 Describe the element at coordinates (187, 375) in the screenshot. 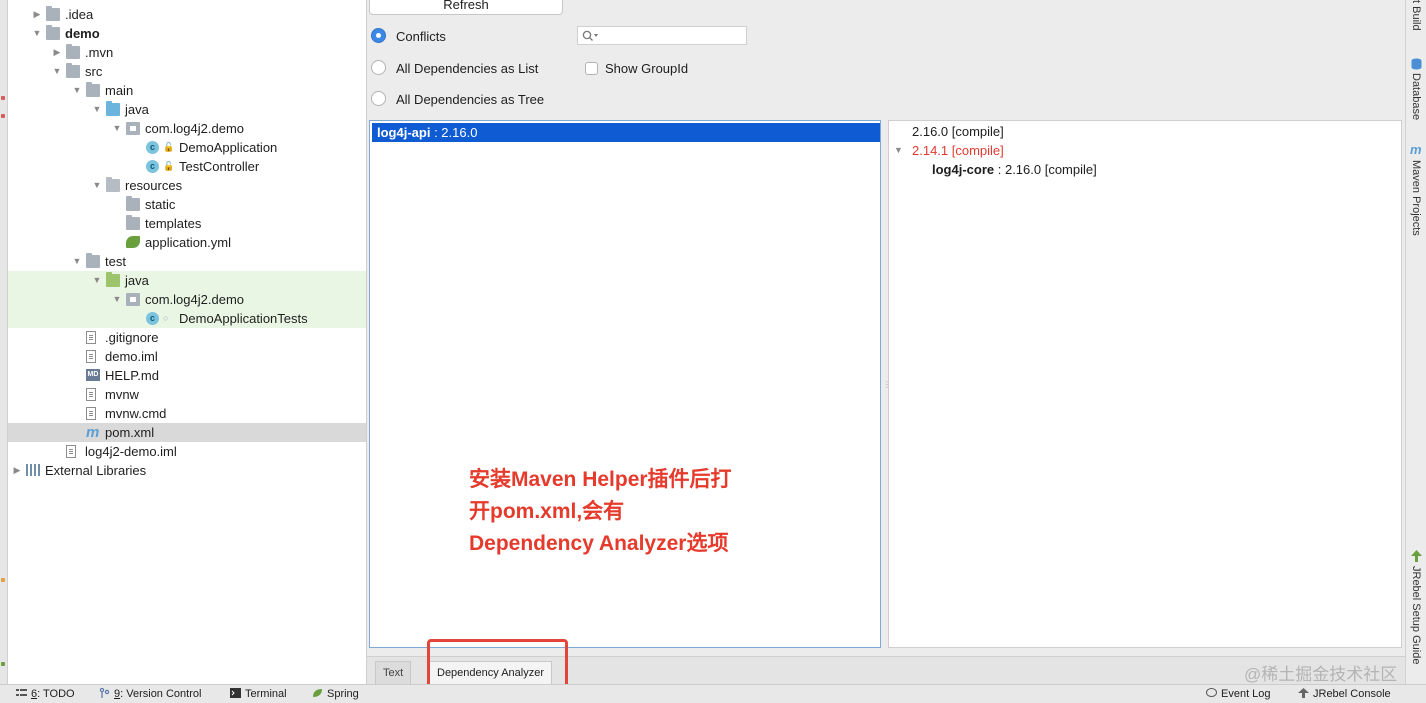

I see `tree-row: MD HELP.md` at that location.